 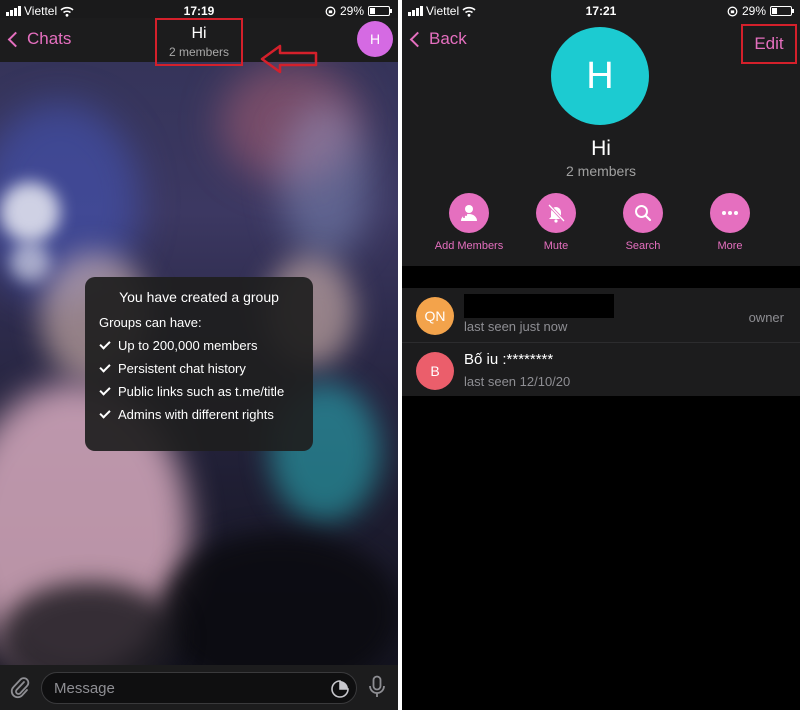 What do you see at coordinates (509, 359) in the screenshot?
I see `member-name: Bố iu :********` at bounding box center [509, 359].